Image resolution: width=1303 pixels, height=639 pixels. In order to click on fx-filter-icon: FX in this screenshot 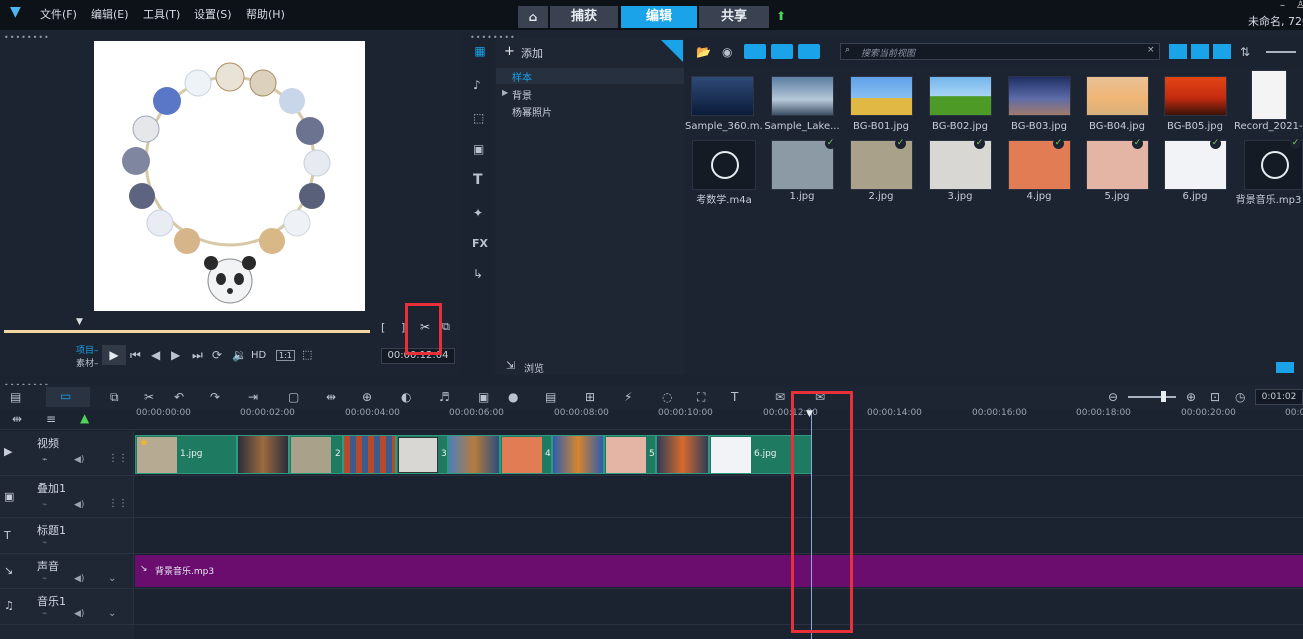, I will do `click(480, 244)`.